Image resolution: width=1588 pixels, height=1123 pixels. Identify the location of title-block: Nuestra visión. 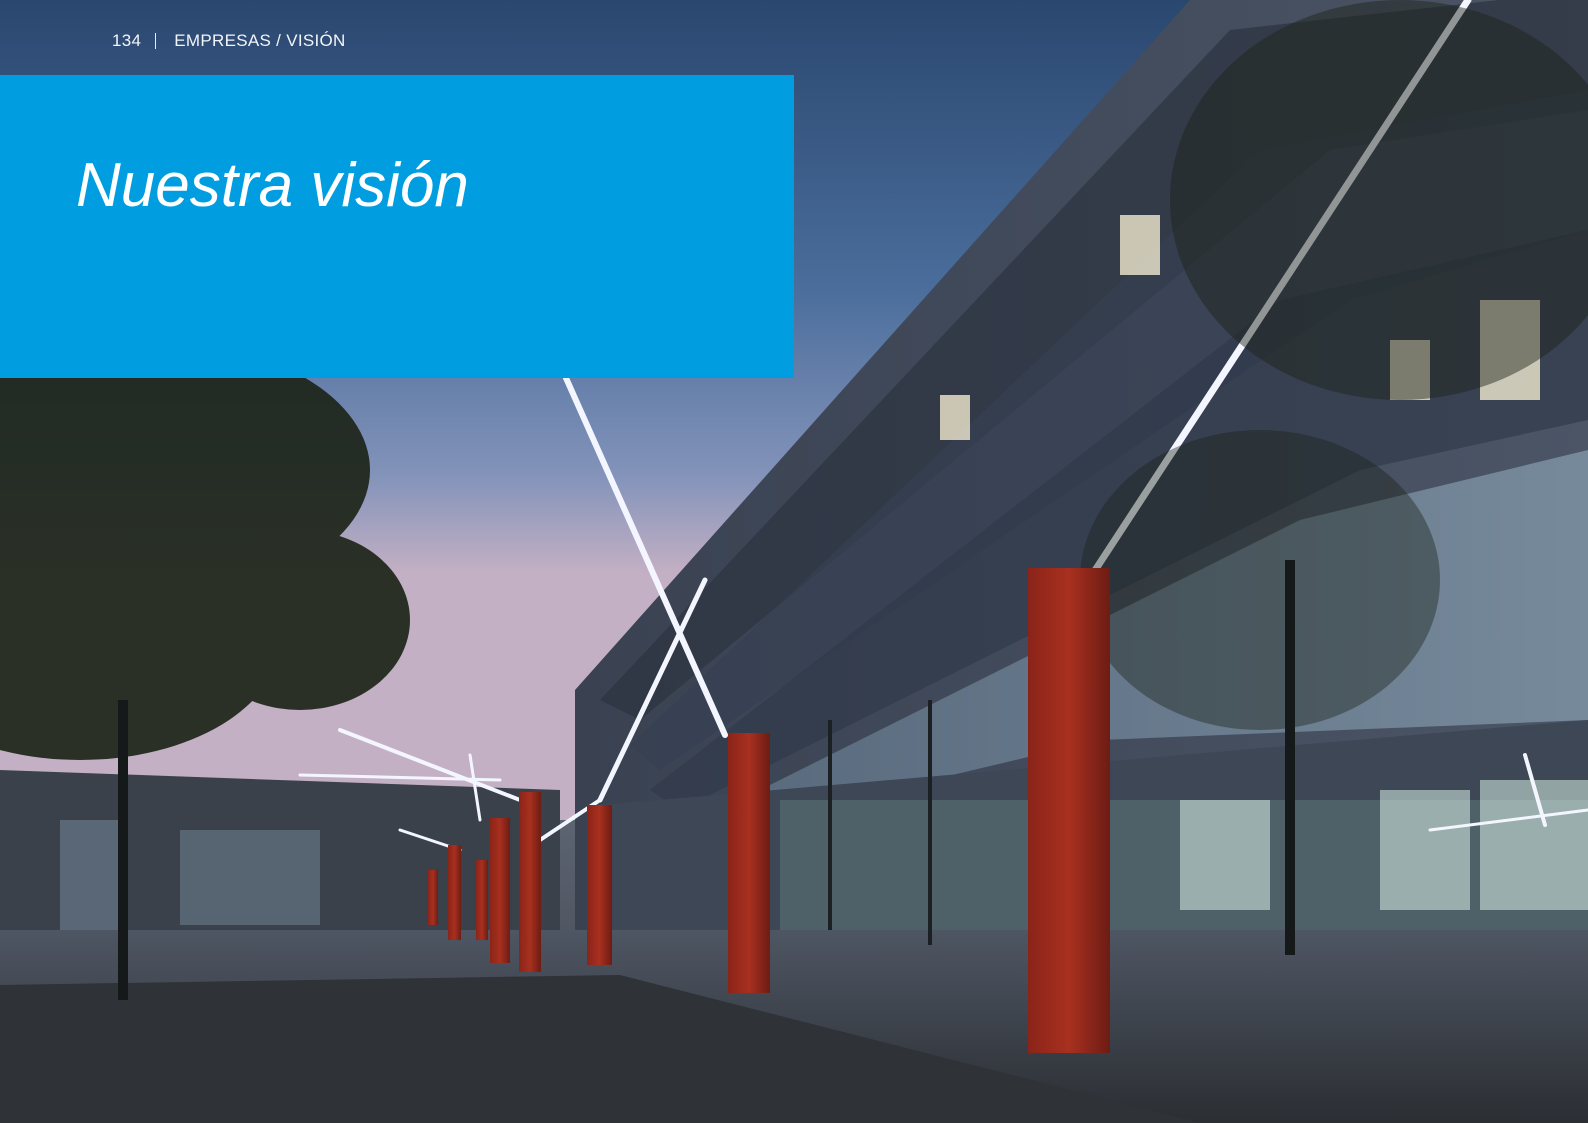
(397, 226).